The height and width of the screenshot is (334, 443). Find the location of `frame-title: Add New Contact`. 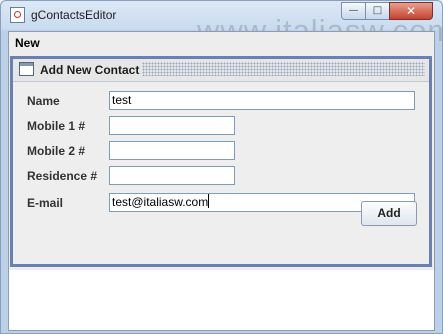

frame-title: Add New Contact is located at coordinates (90, 70).